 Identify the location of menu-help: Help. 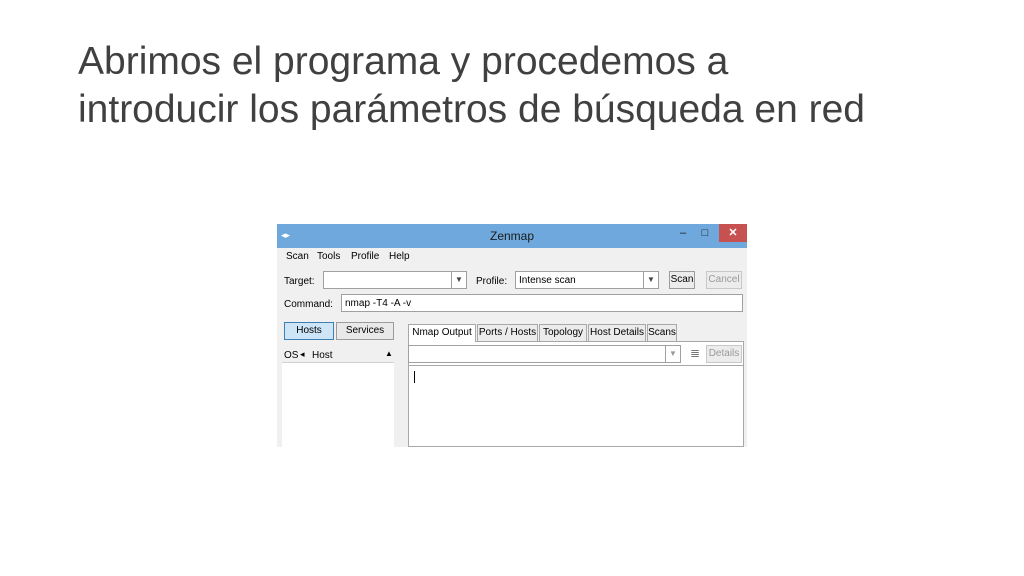
(399, 256).